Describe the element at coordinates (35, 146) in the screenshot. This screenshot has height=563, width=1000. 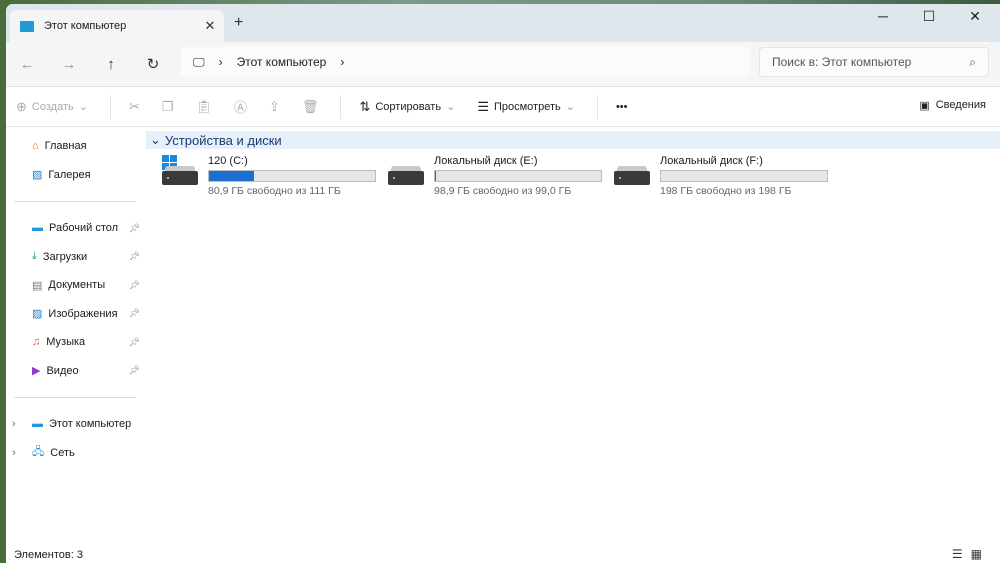
I see `home-icon: ⌂` at that location.